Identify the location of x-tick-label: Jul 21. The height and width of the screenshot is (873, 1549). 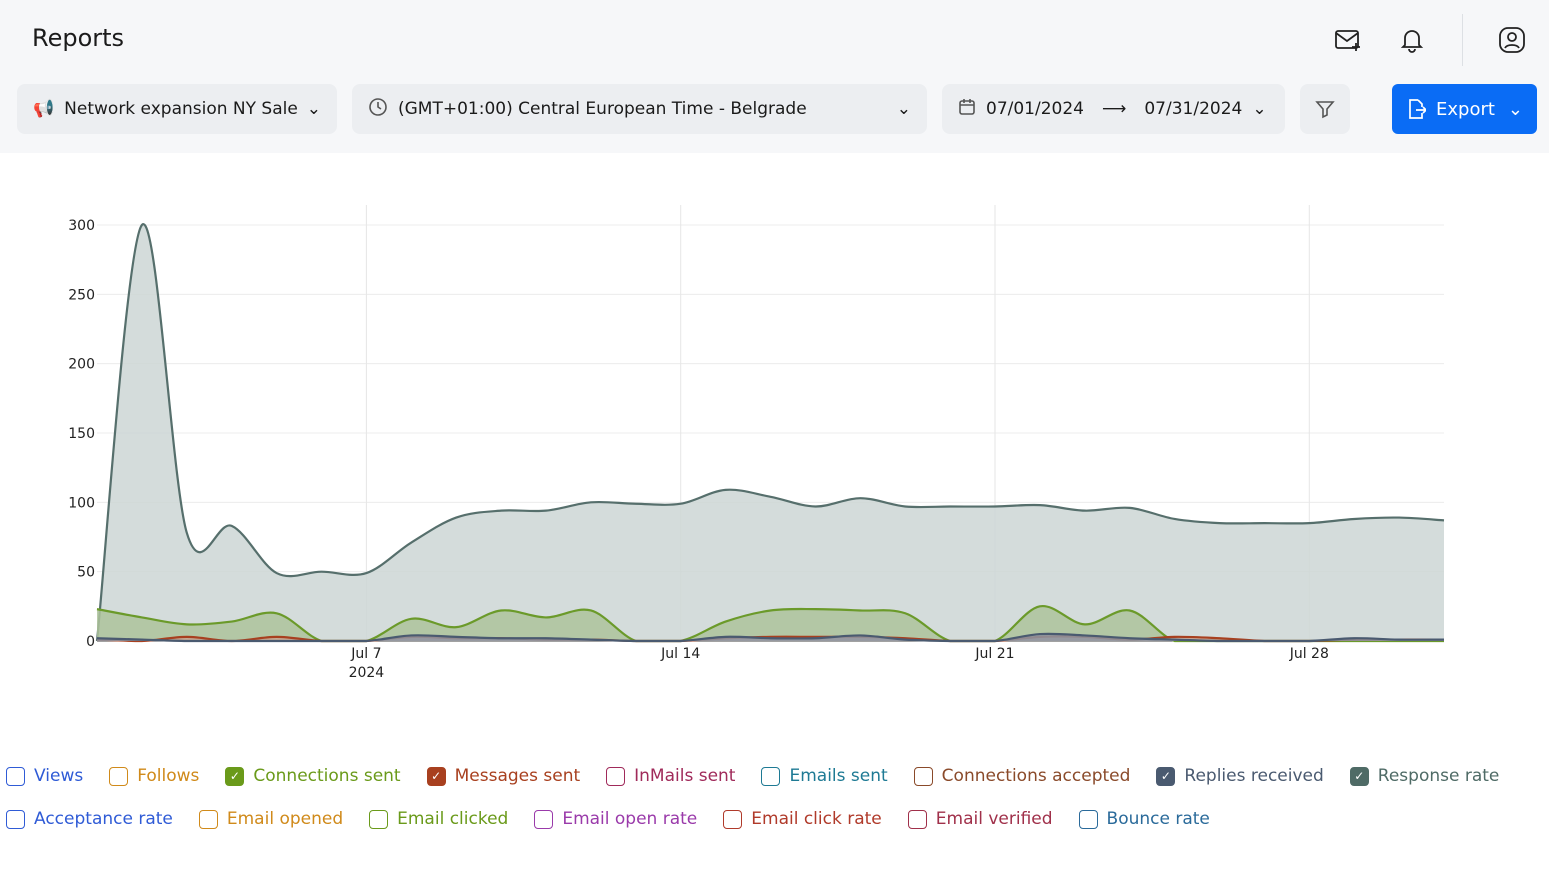
(994, 654).